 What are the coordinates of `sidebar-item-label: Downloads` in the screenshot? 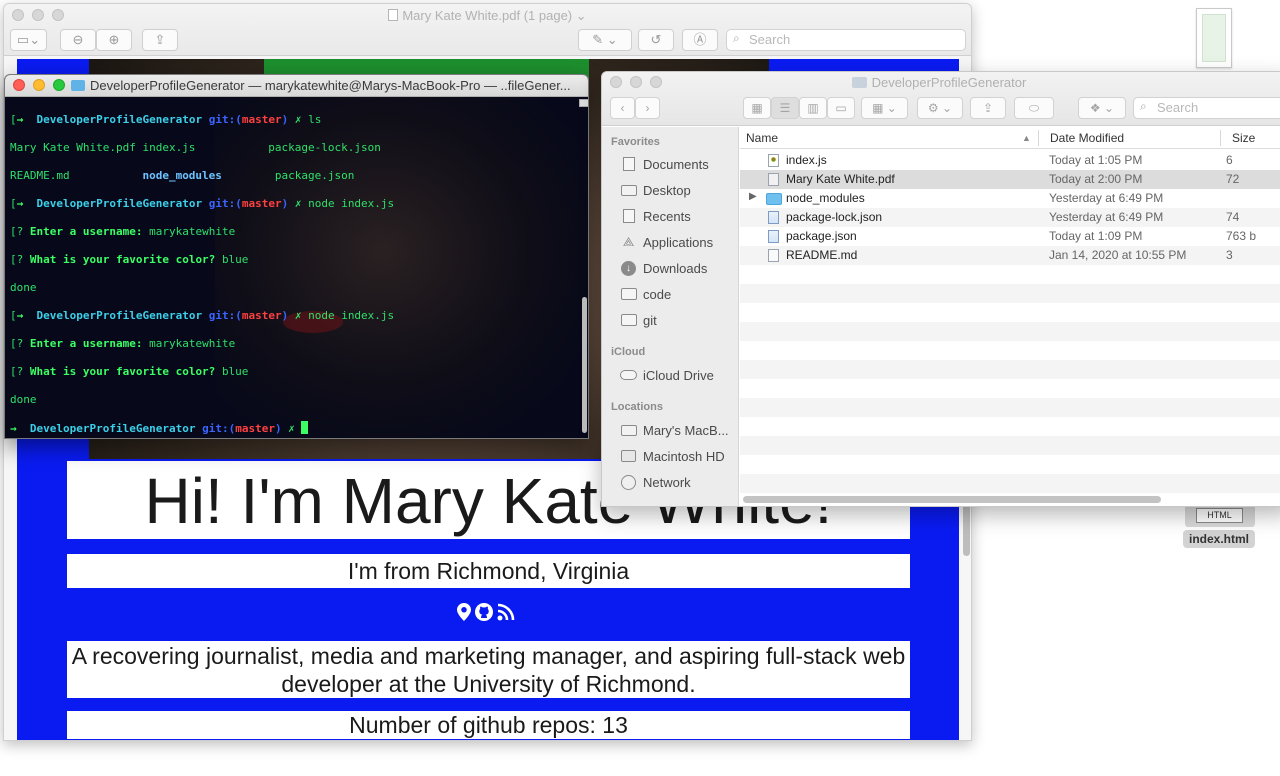 It's located at (675, 268).